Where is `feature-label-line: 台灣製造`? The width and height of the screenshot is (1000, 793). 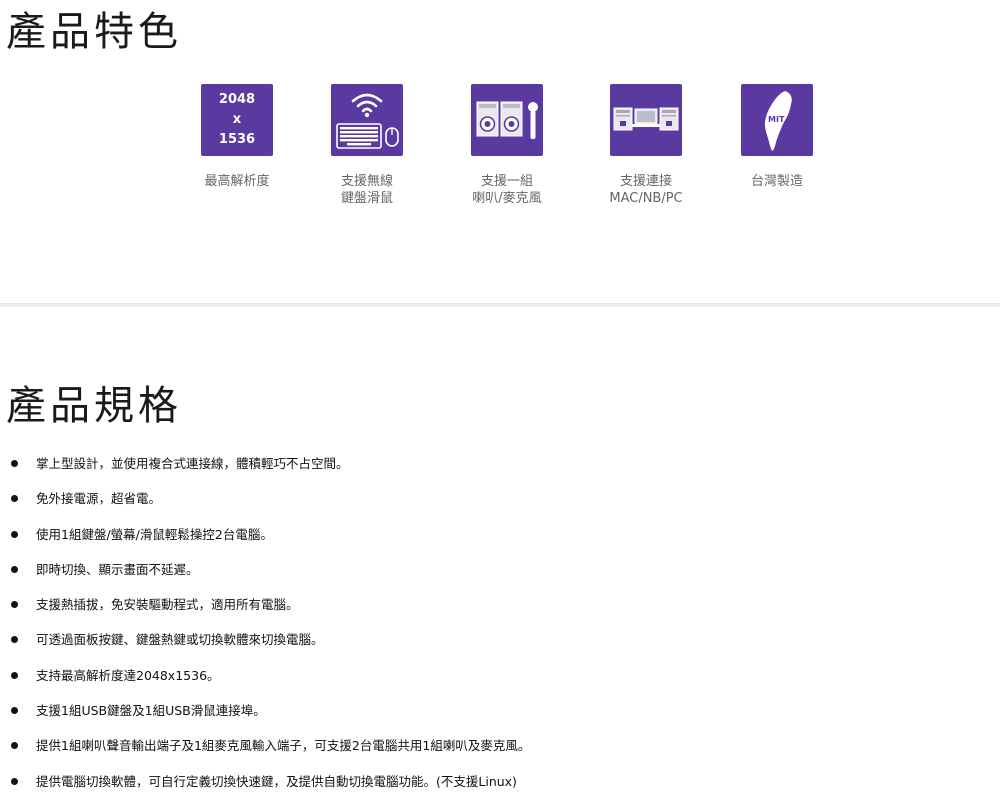
feature-label-line: 台灣製造 is located at coordinates (776, 181).